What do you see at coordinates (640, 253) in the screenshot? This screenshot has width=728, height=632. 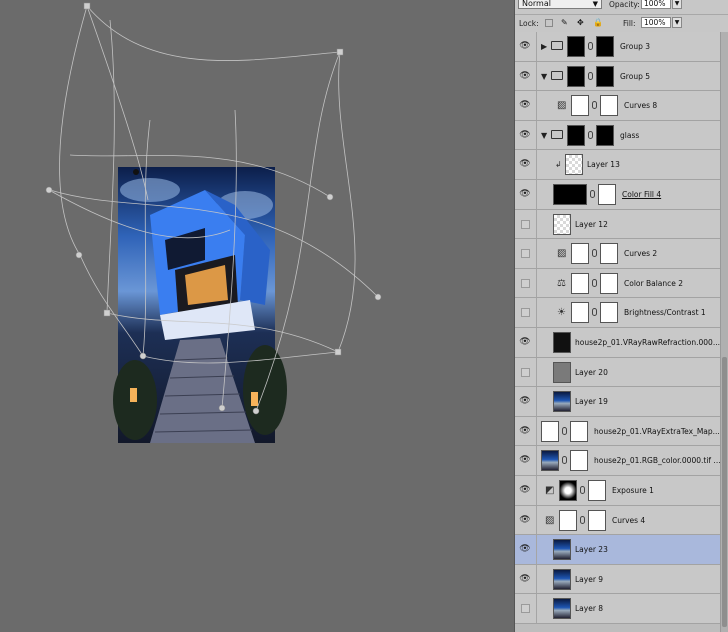 I see `layer-name: Curves 2` at bounding box center [640, 253].